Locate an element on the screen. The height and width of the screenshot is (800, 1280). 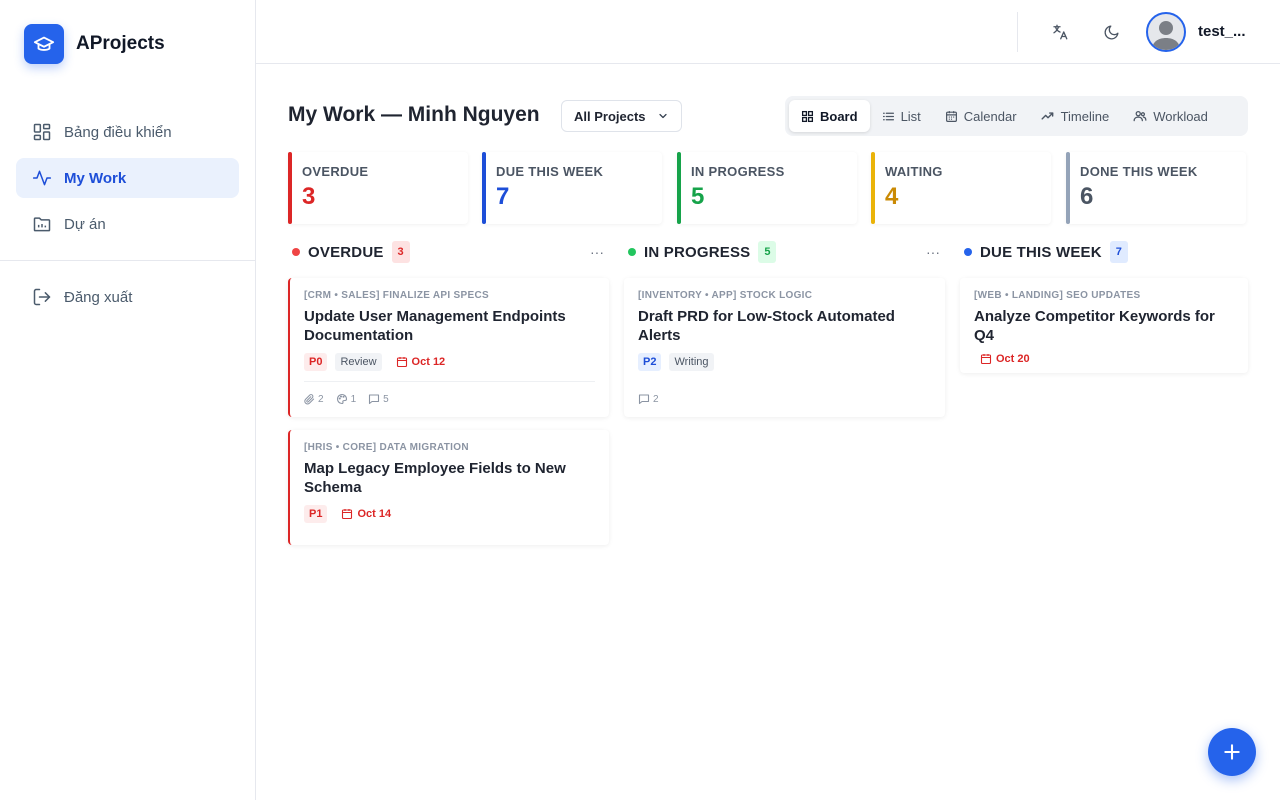
avatar is located at coordinates (1166, 32).